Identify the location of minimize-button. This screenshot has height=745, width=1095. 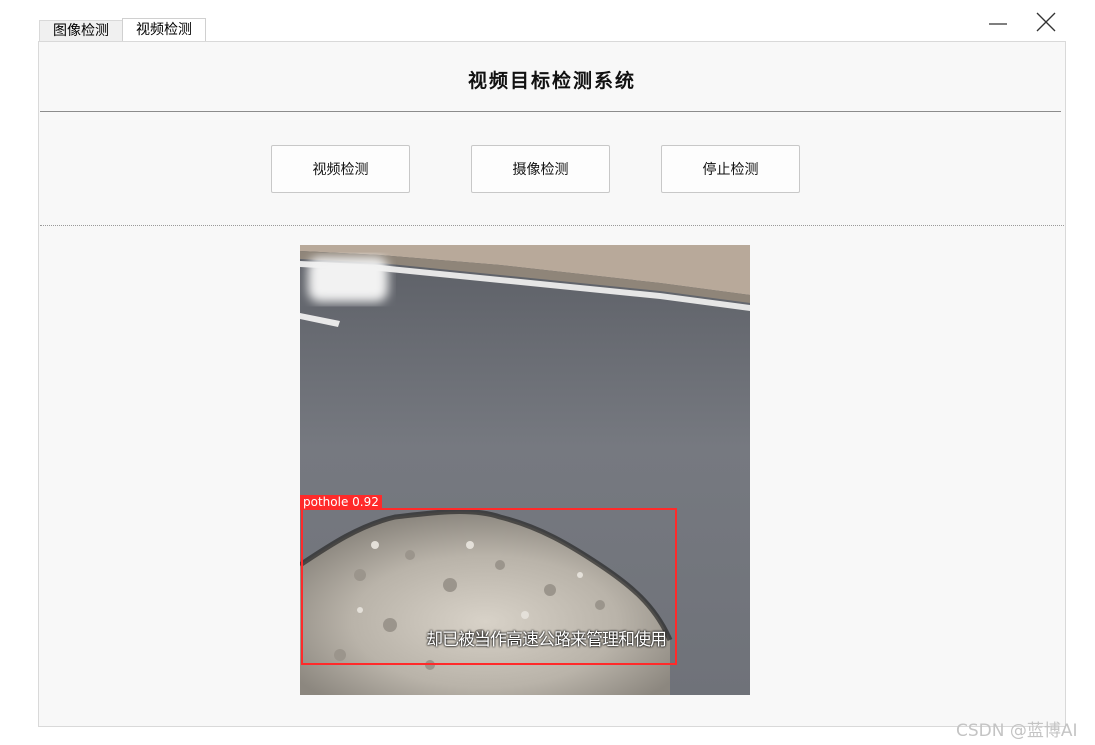
(998, 22).